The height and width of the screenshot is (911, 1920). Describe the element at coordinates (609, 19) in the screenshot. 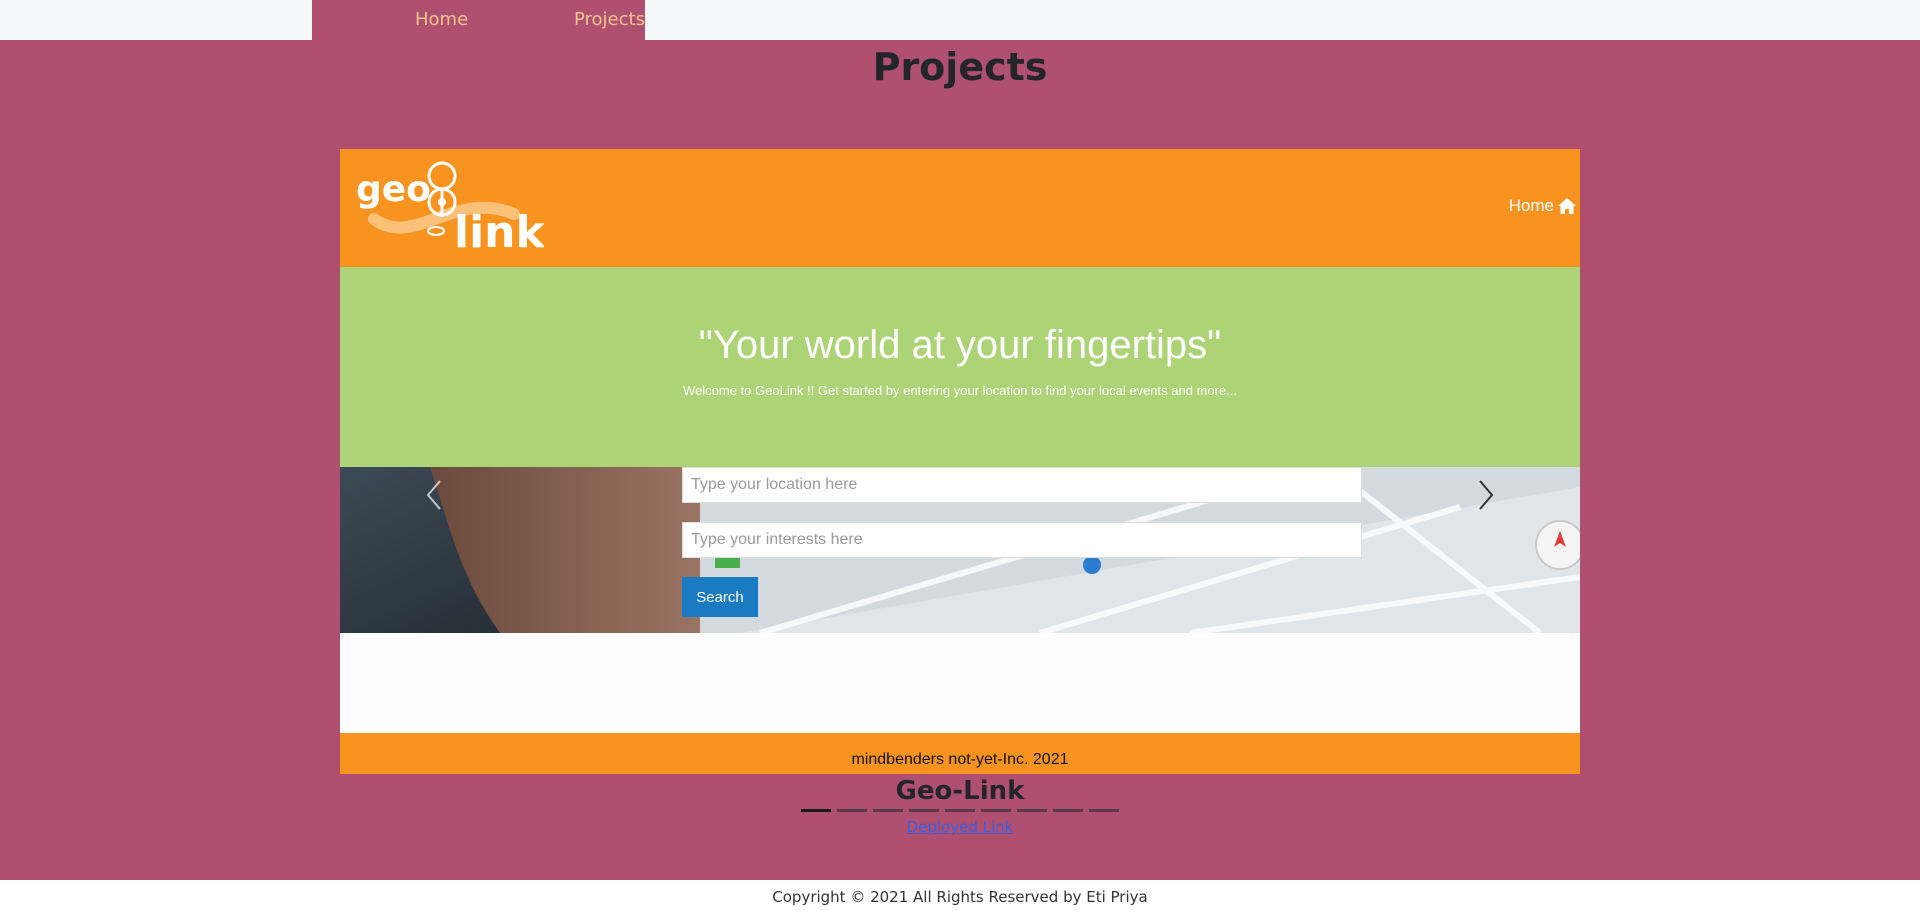

I see `nav-projects-link: Projects` at that location.